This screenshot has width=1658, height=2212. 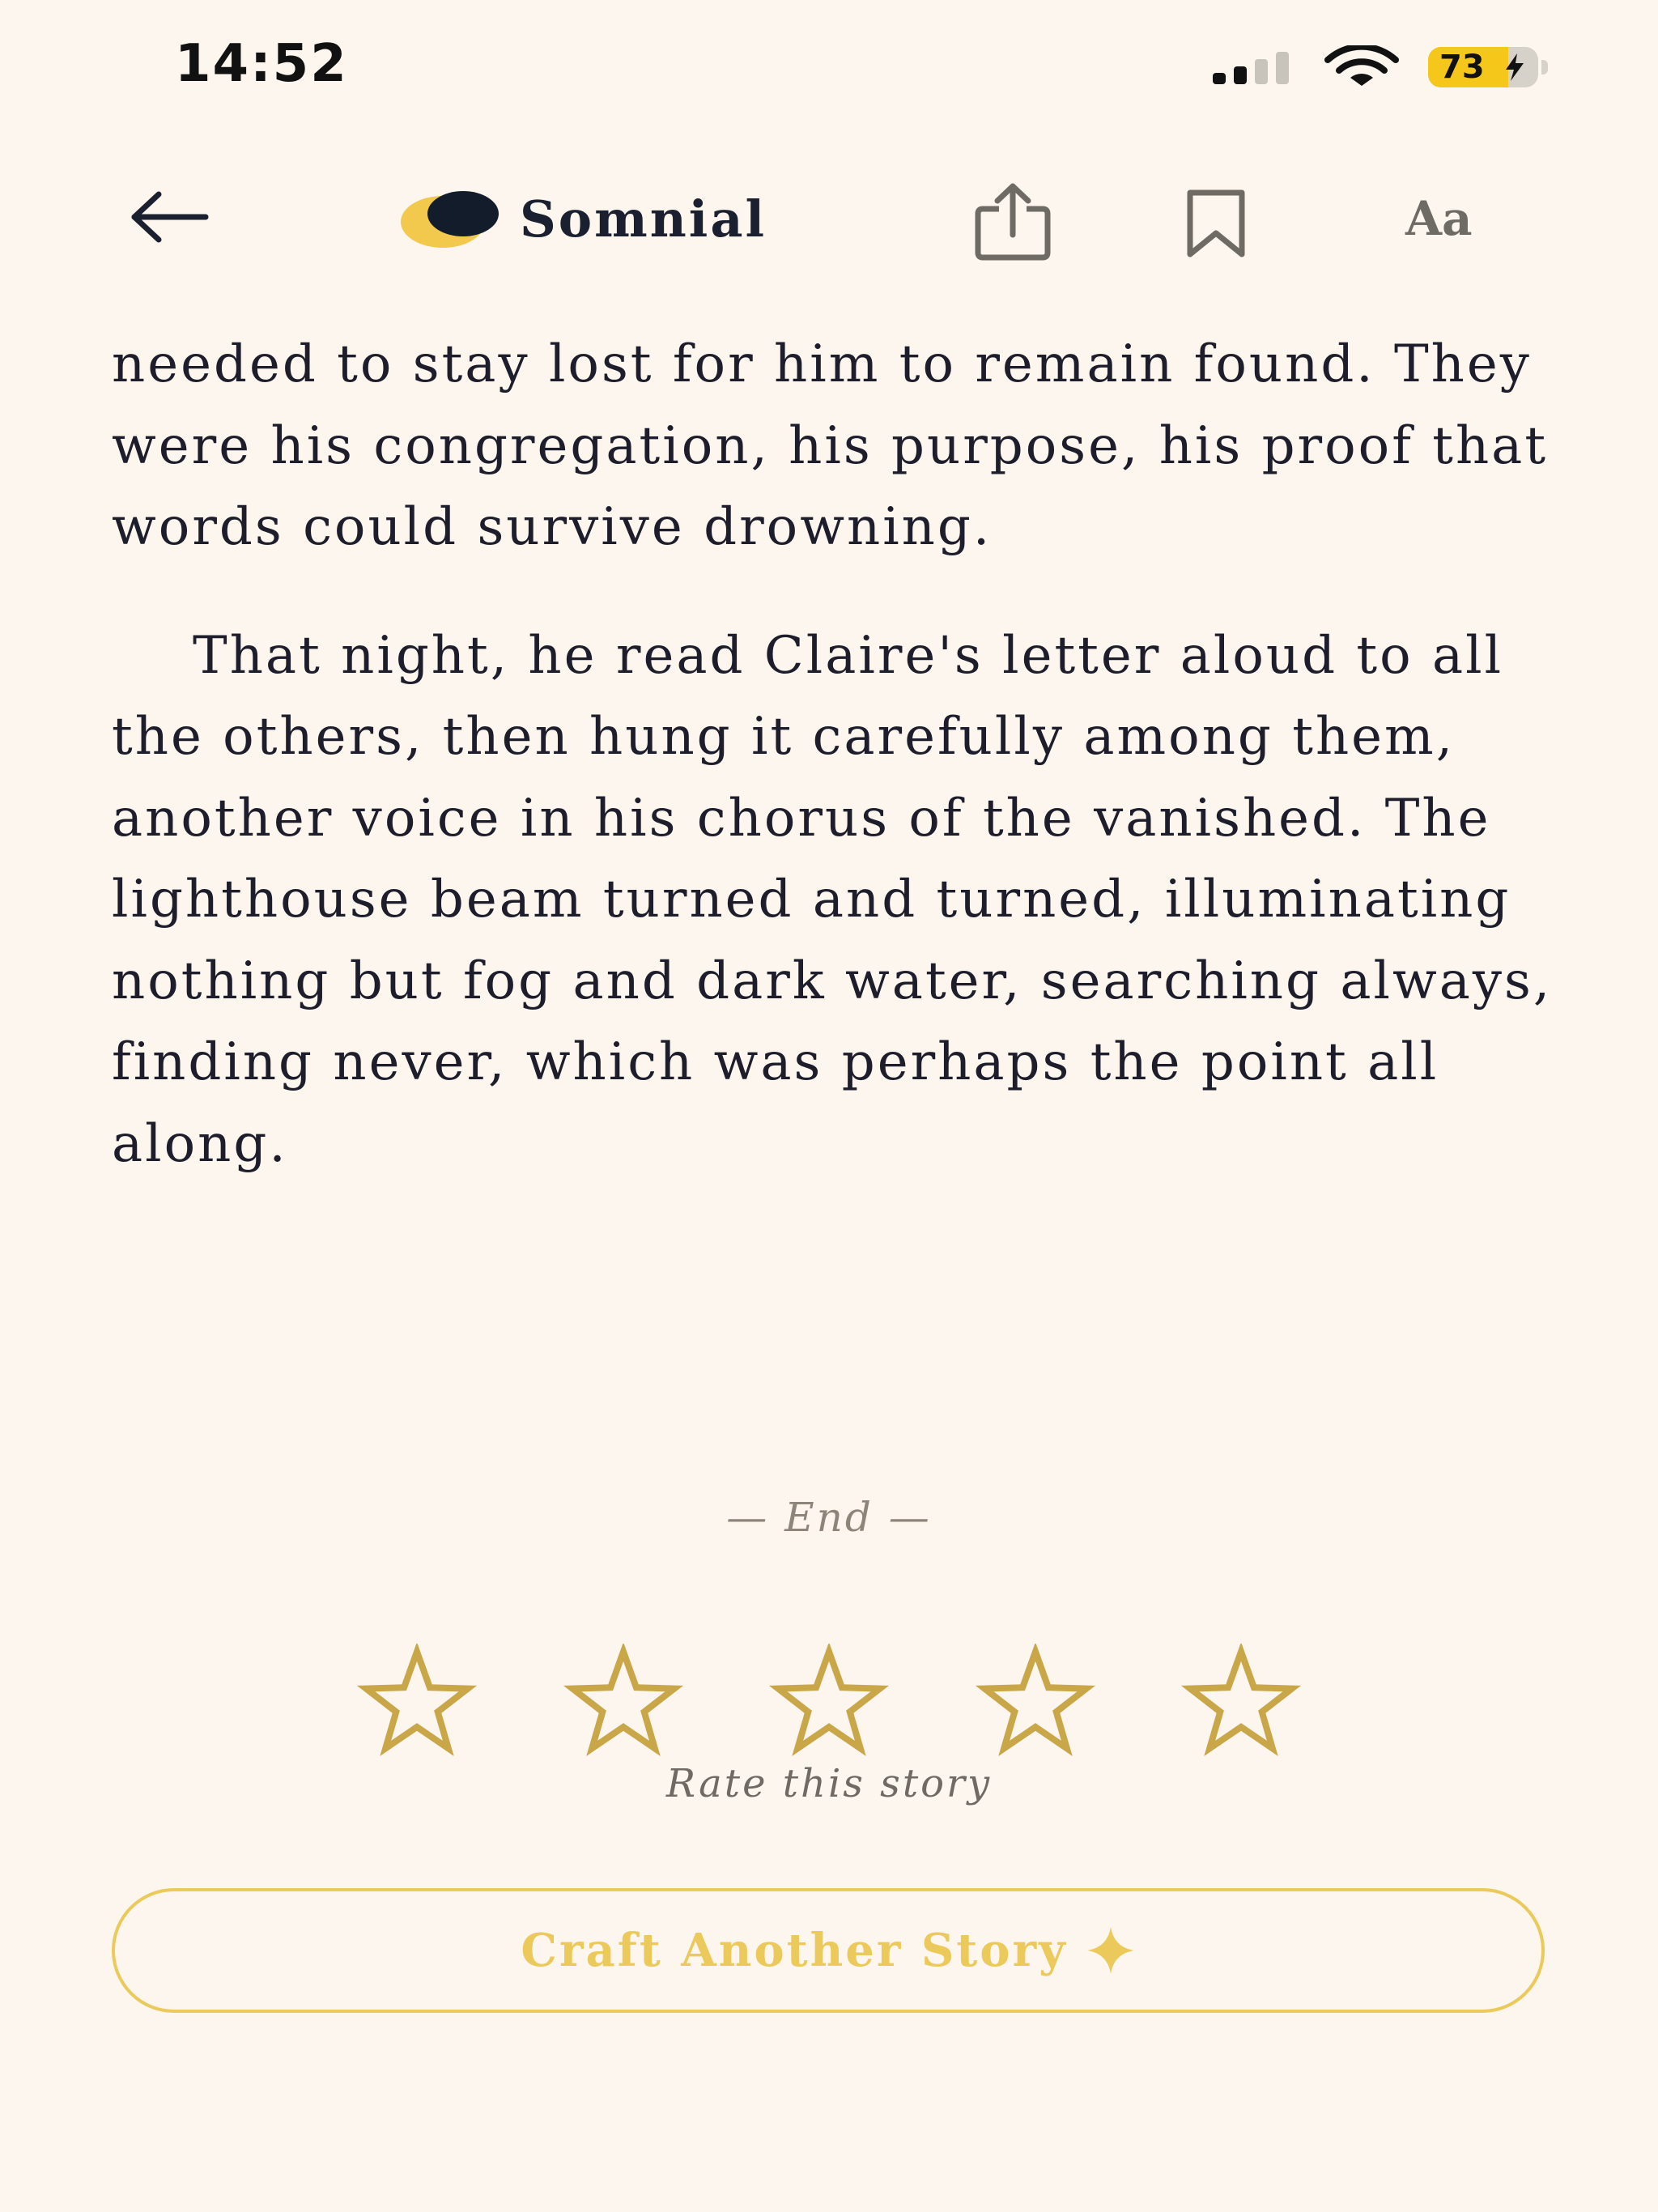 I want to click on back-button, so click(x=170, y=217).